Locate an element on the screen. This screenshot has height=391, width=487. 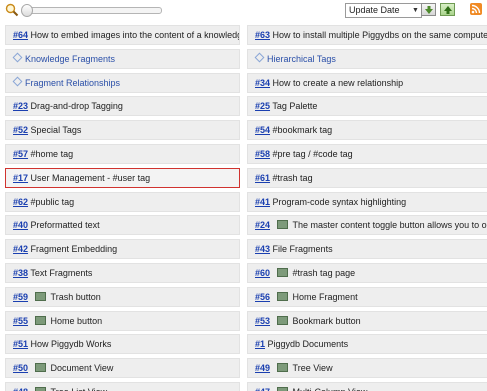
fragment-title: Tree View is located at coordinates (312, 368).